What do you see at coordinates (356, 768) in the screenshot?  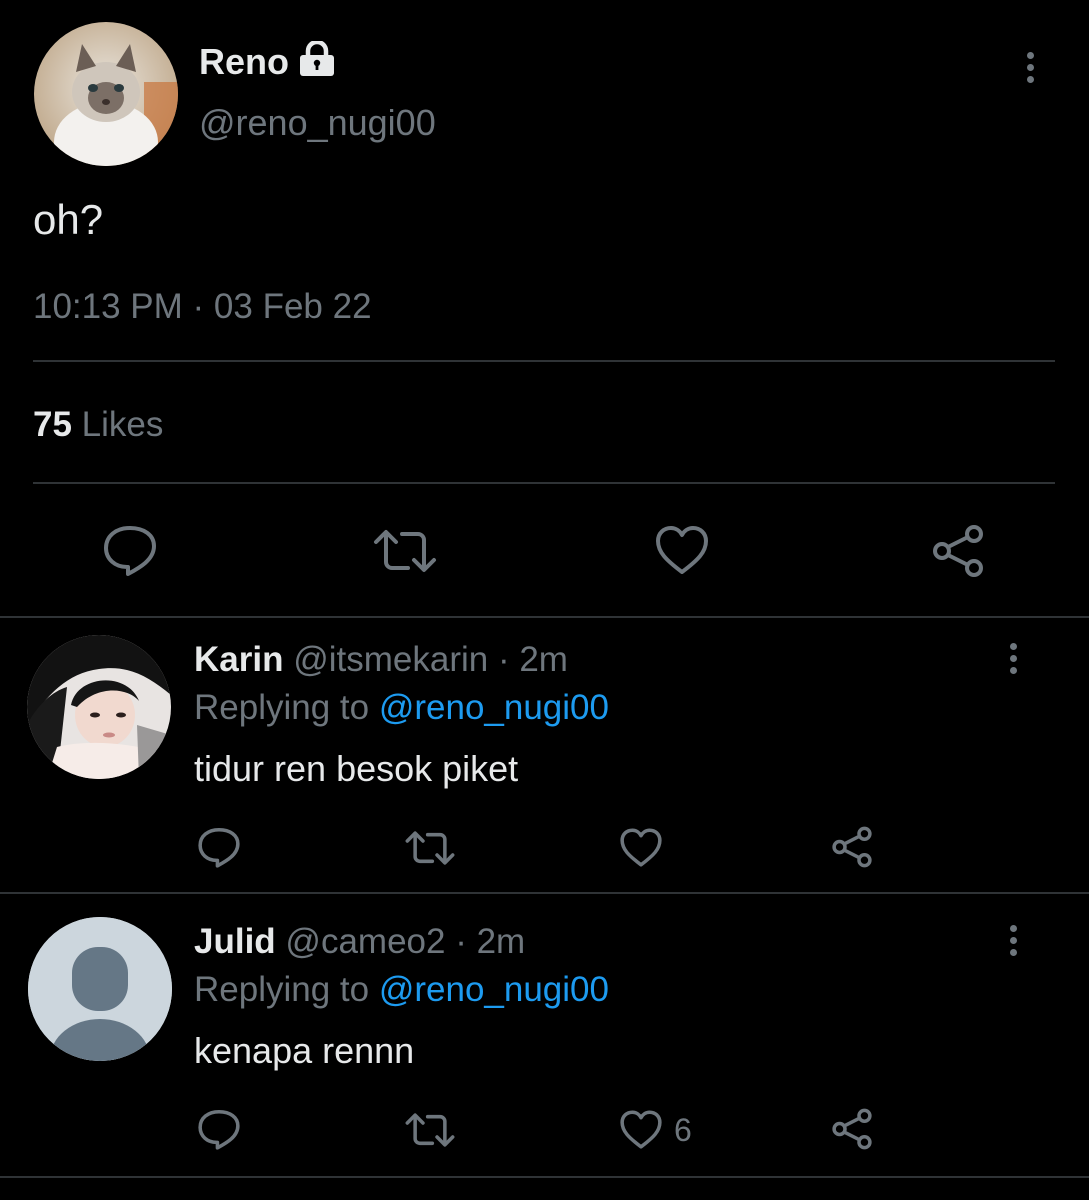 I see `reply-text: tidur ren besok piket` at bounding box center [356, 768].